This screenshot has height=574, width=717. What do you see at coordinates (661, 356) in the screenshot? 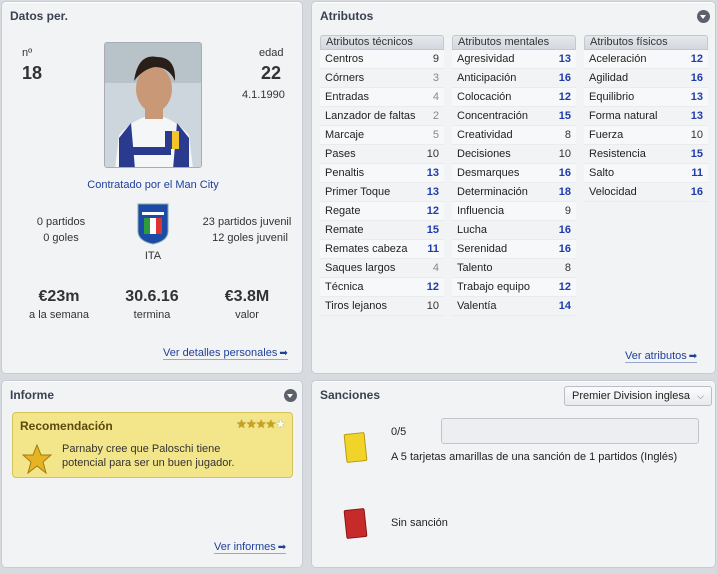
I see `attributes-link: Ver atributos ➡` at bounding box center [661, 356].